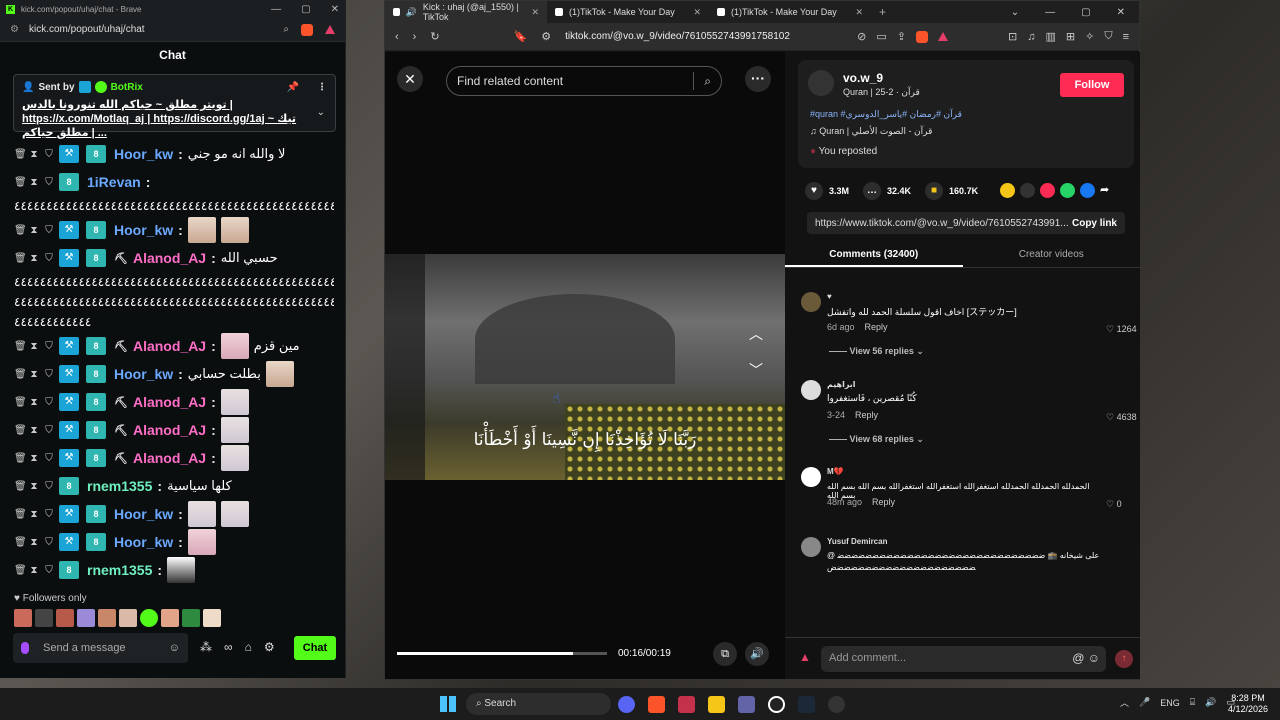  What do you see at coordinates (1089, 36) in the screenshot?
I see `leo-icon: ✧` at bounding box center [1089, 36].